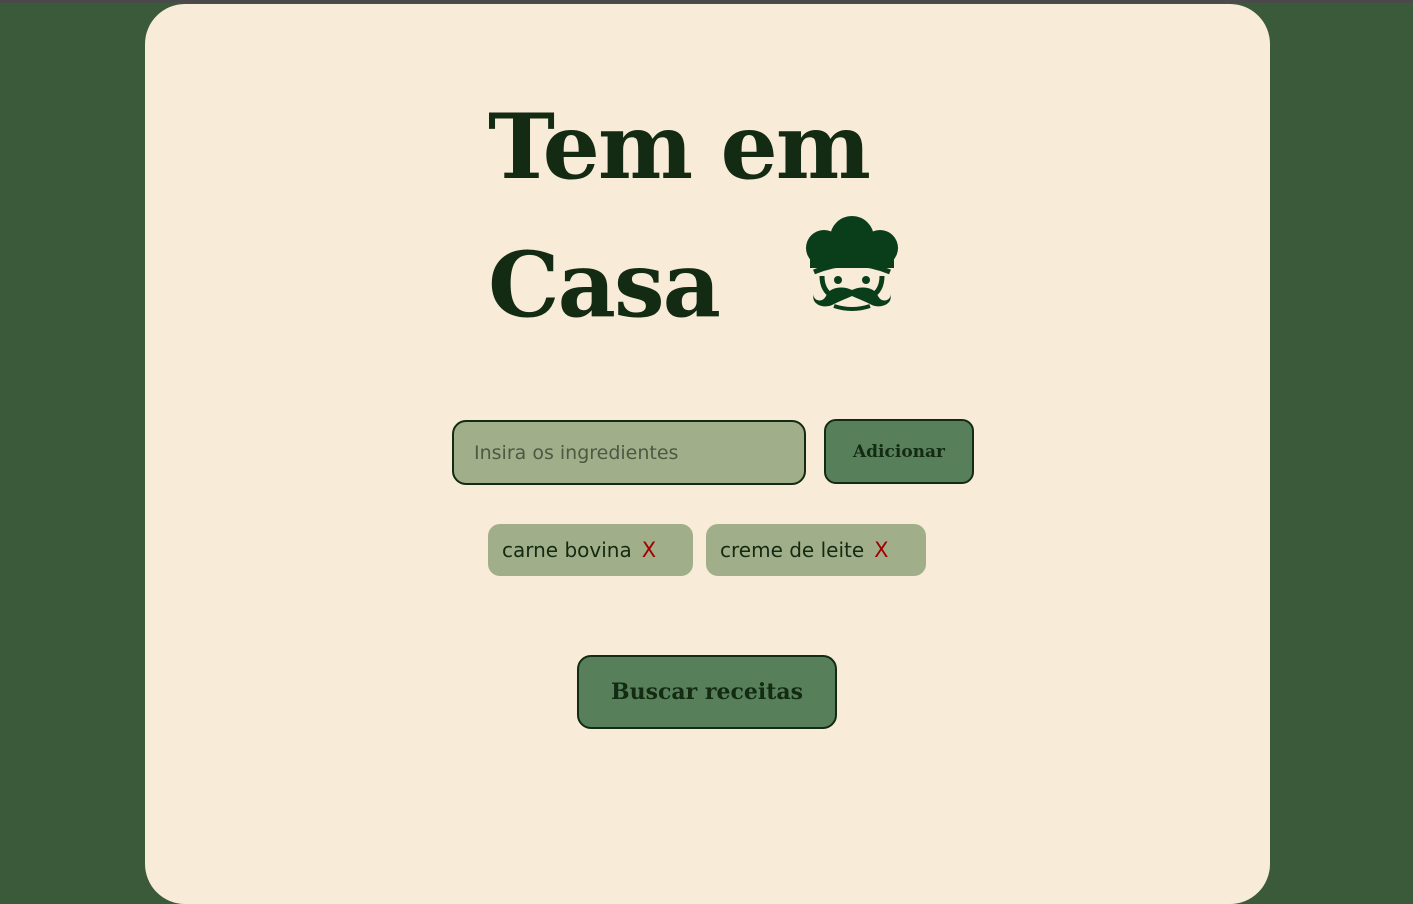 The width and height of the screenshot is (1413, 904). Describe the element at coordinates (707, 692) in the screenshot. I see `search-recipes-button: Buscar receitas` at that location.